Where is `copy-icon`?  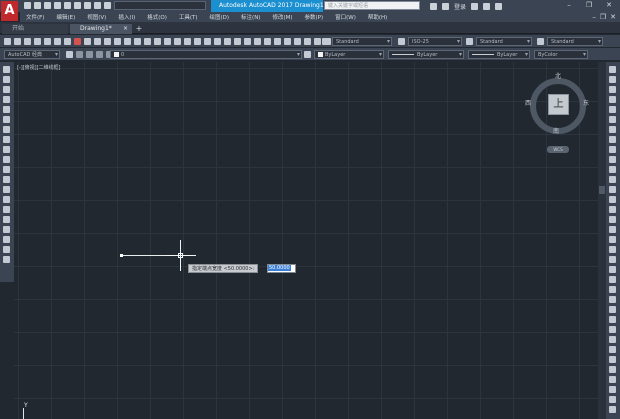 copy-icon is located at coordinates (87, 41).